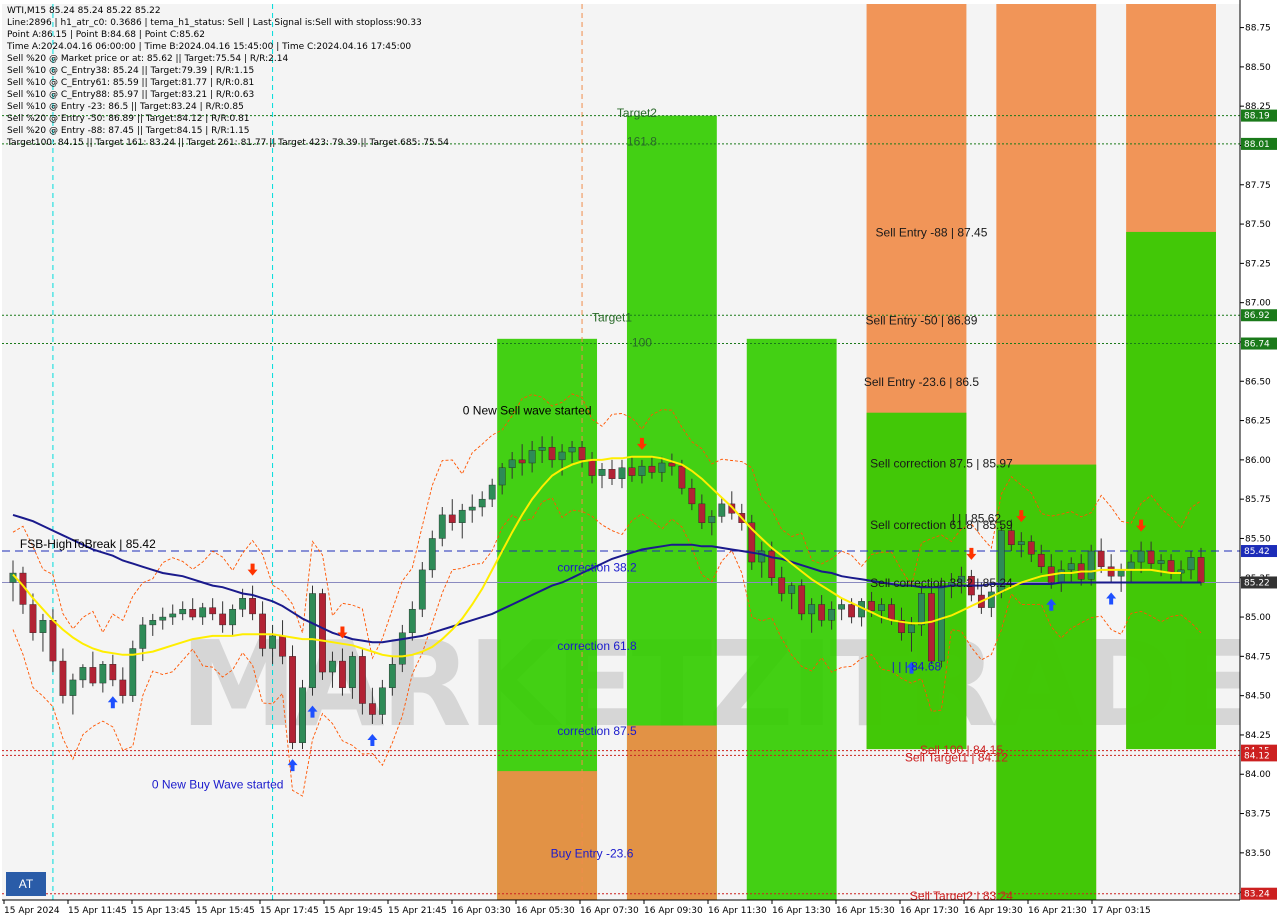 This screenshot has height=920, width=1280. What do you see at coordinates (1258, 815) in the screenshot?
I see `price-tick-label: 83.75` at bounding box center [1258, 815].